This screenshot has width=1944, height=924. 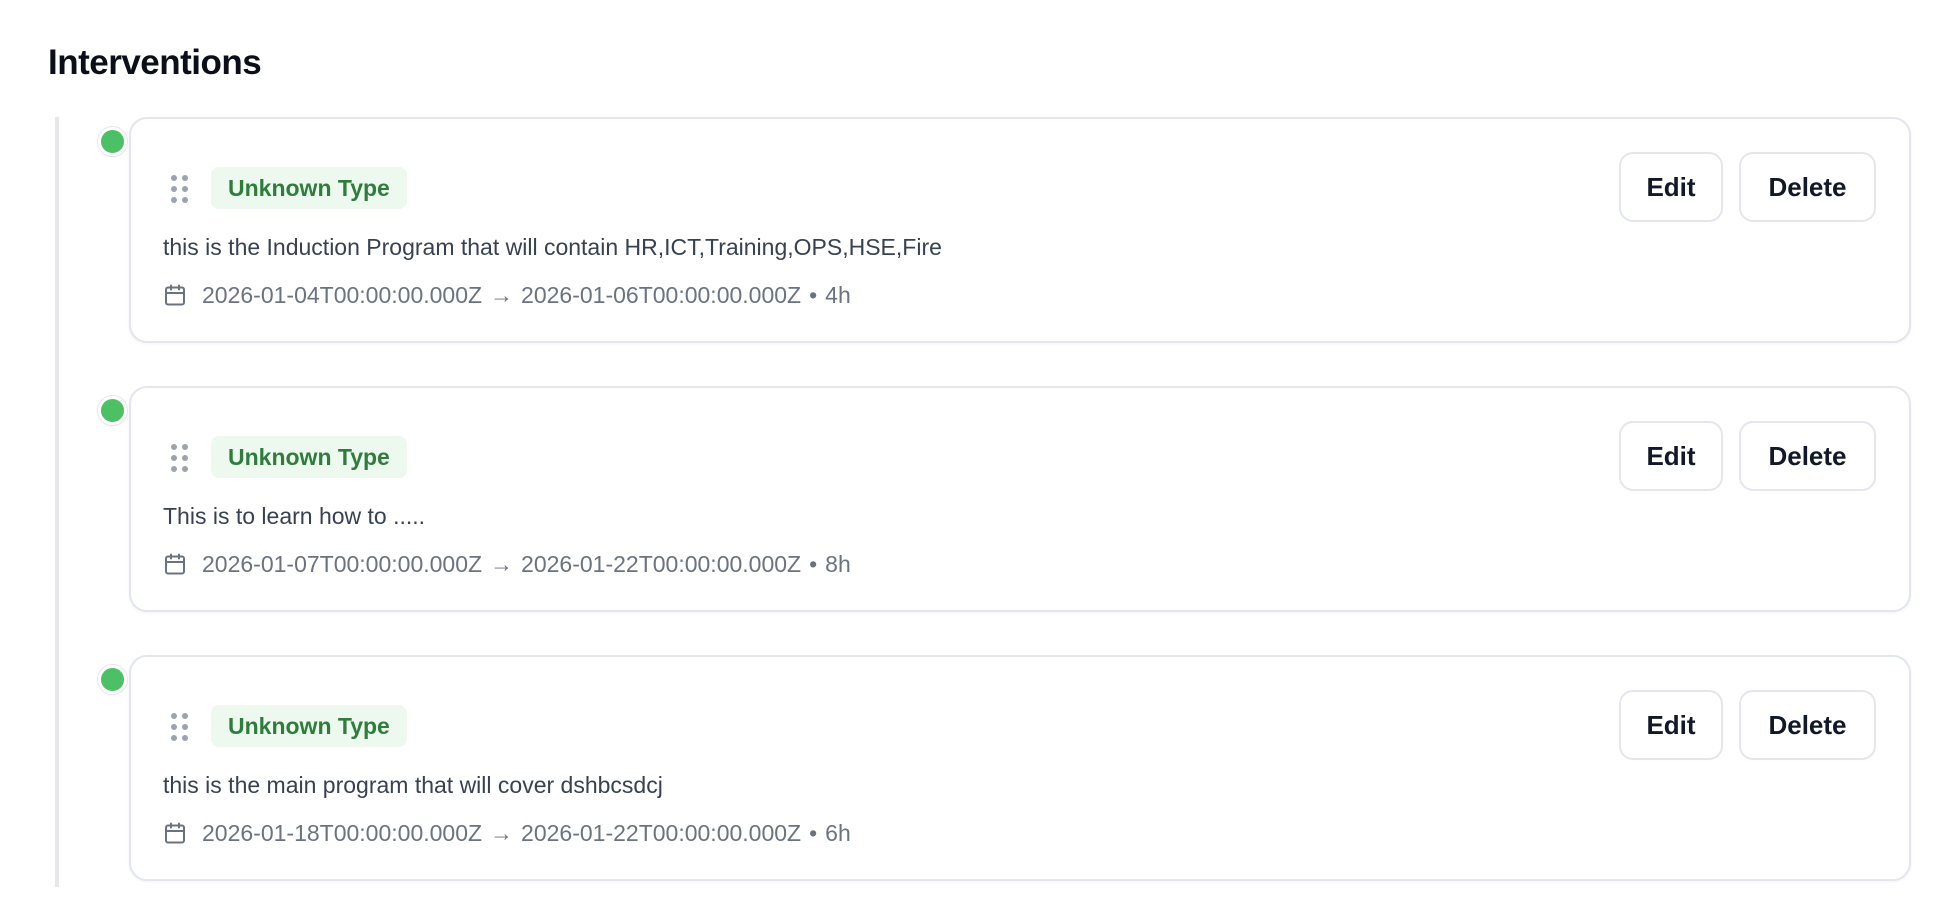 What do you see at coordinates (155, 62) in the screenshot?
I see `page-title: Interventions` at bounding box center [155, 62].